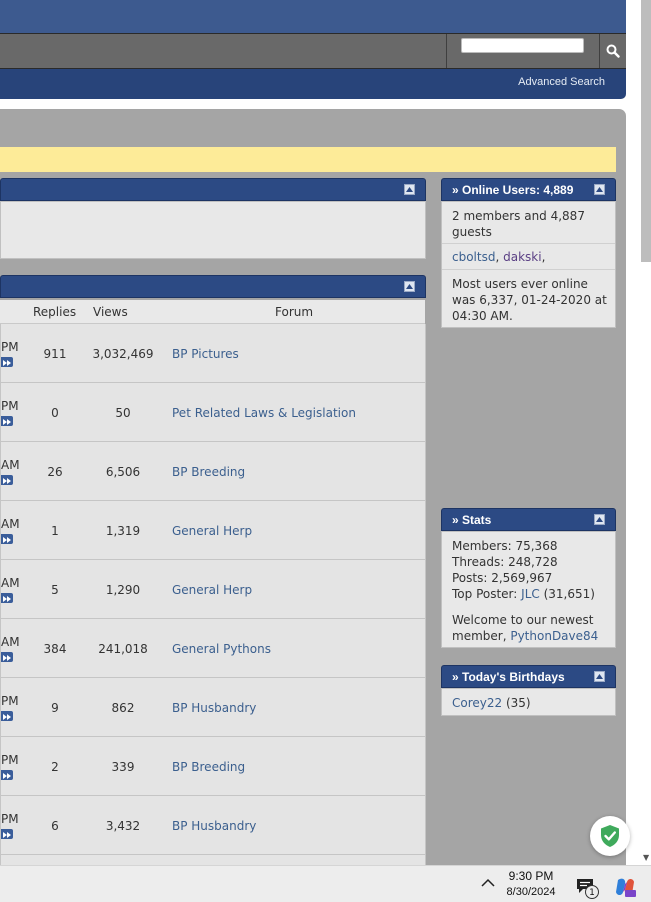  Describe the element at coordinates (477, 703) in the screenshot. I see `birthday-user-link: Corey22` at that location.